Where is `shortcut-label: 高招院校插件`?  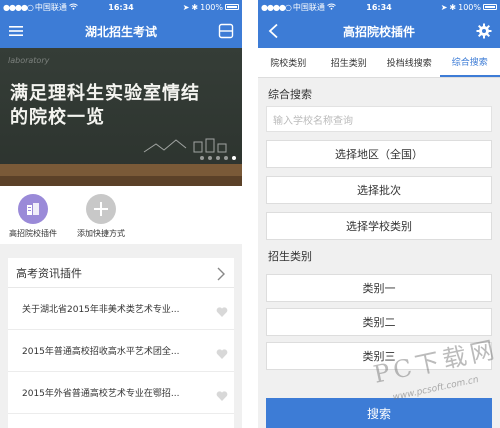
shortcut-label: 高招院校插件 is located at coordinates (33, 233).